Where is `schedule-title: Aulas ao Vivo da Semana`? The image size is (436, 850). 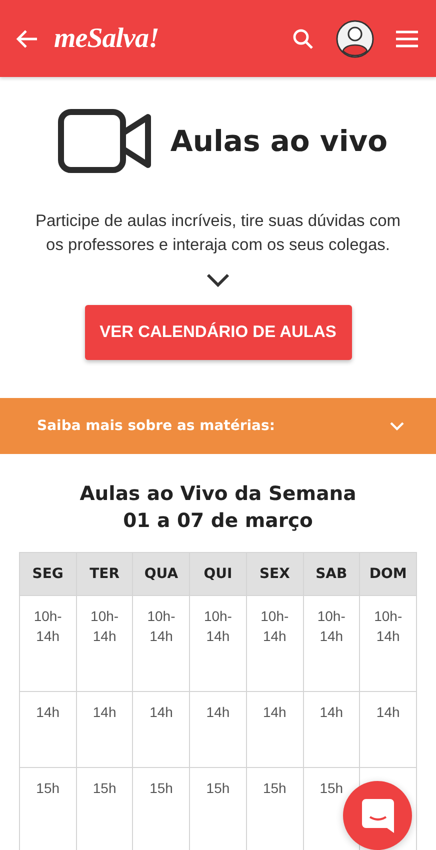
schedule-title: Aulas ao Vivo da Semana is located at coordinates (218, 494).